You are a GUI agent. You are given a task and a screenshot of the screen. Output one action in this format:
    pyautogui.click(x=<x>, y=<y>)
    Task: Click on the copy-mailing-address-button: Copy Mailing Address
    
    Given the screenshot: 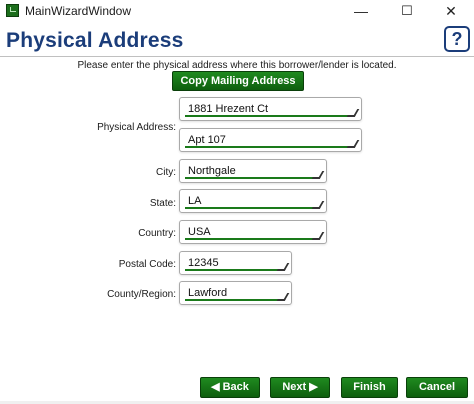 What is the action you would take?
    pyautogui.click(x=238, y=81)
    